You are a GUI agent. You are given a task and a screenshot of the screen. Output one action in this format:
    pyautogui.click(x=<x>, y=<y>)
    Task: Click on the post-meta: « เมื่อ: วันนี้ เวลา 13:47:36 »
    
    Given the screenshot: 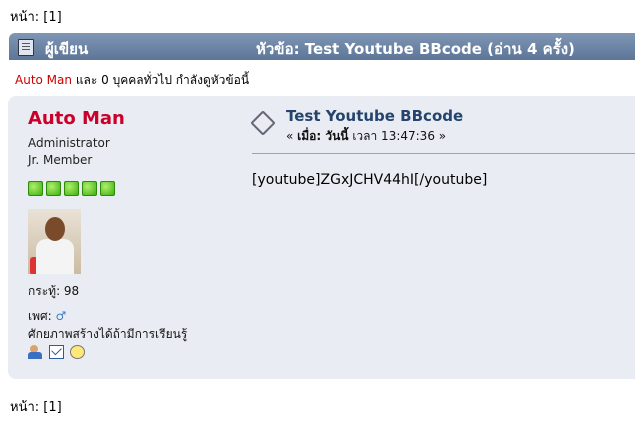 What is the action you would take?
    pyautogui.click(x=366, y=136)
    